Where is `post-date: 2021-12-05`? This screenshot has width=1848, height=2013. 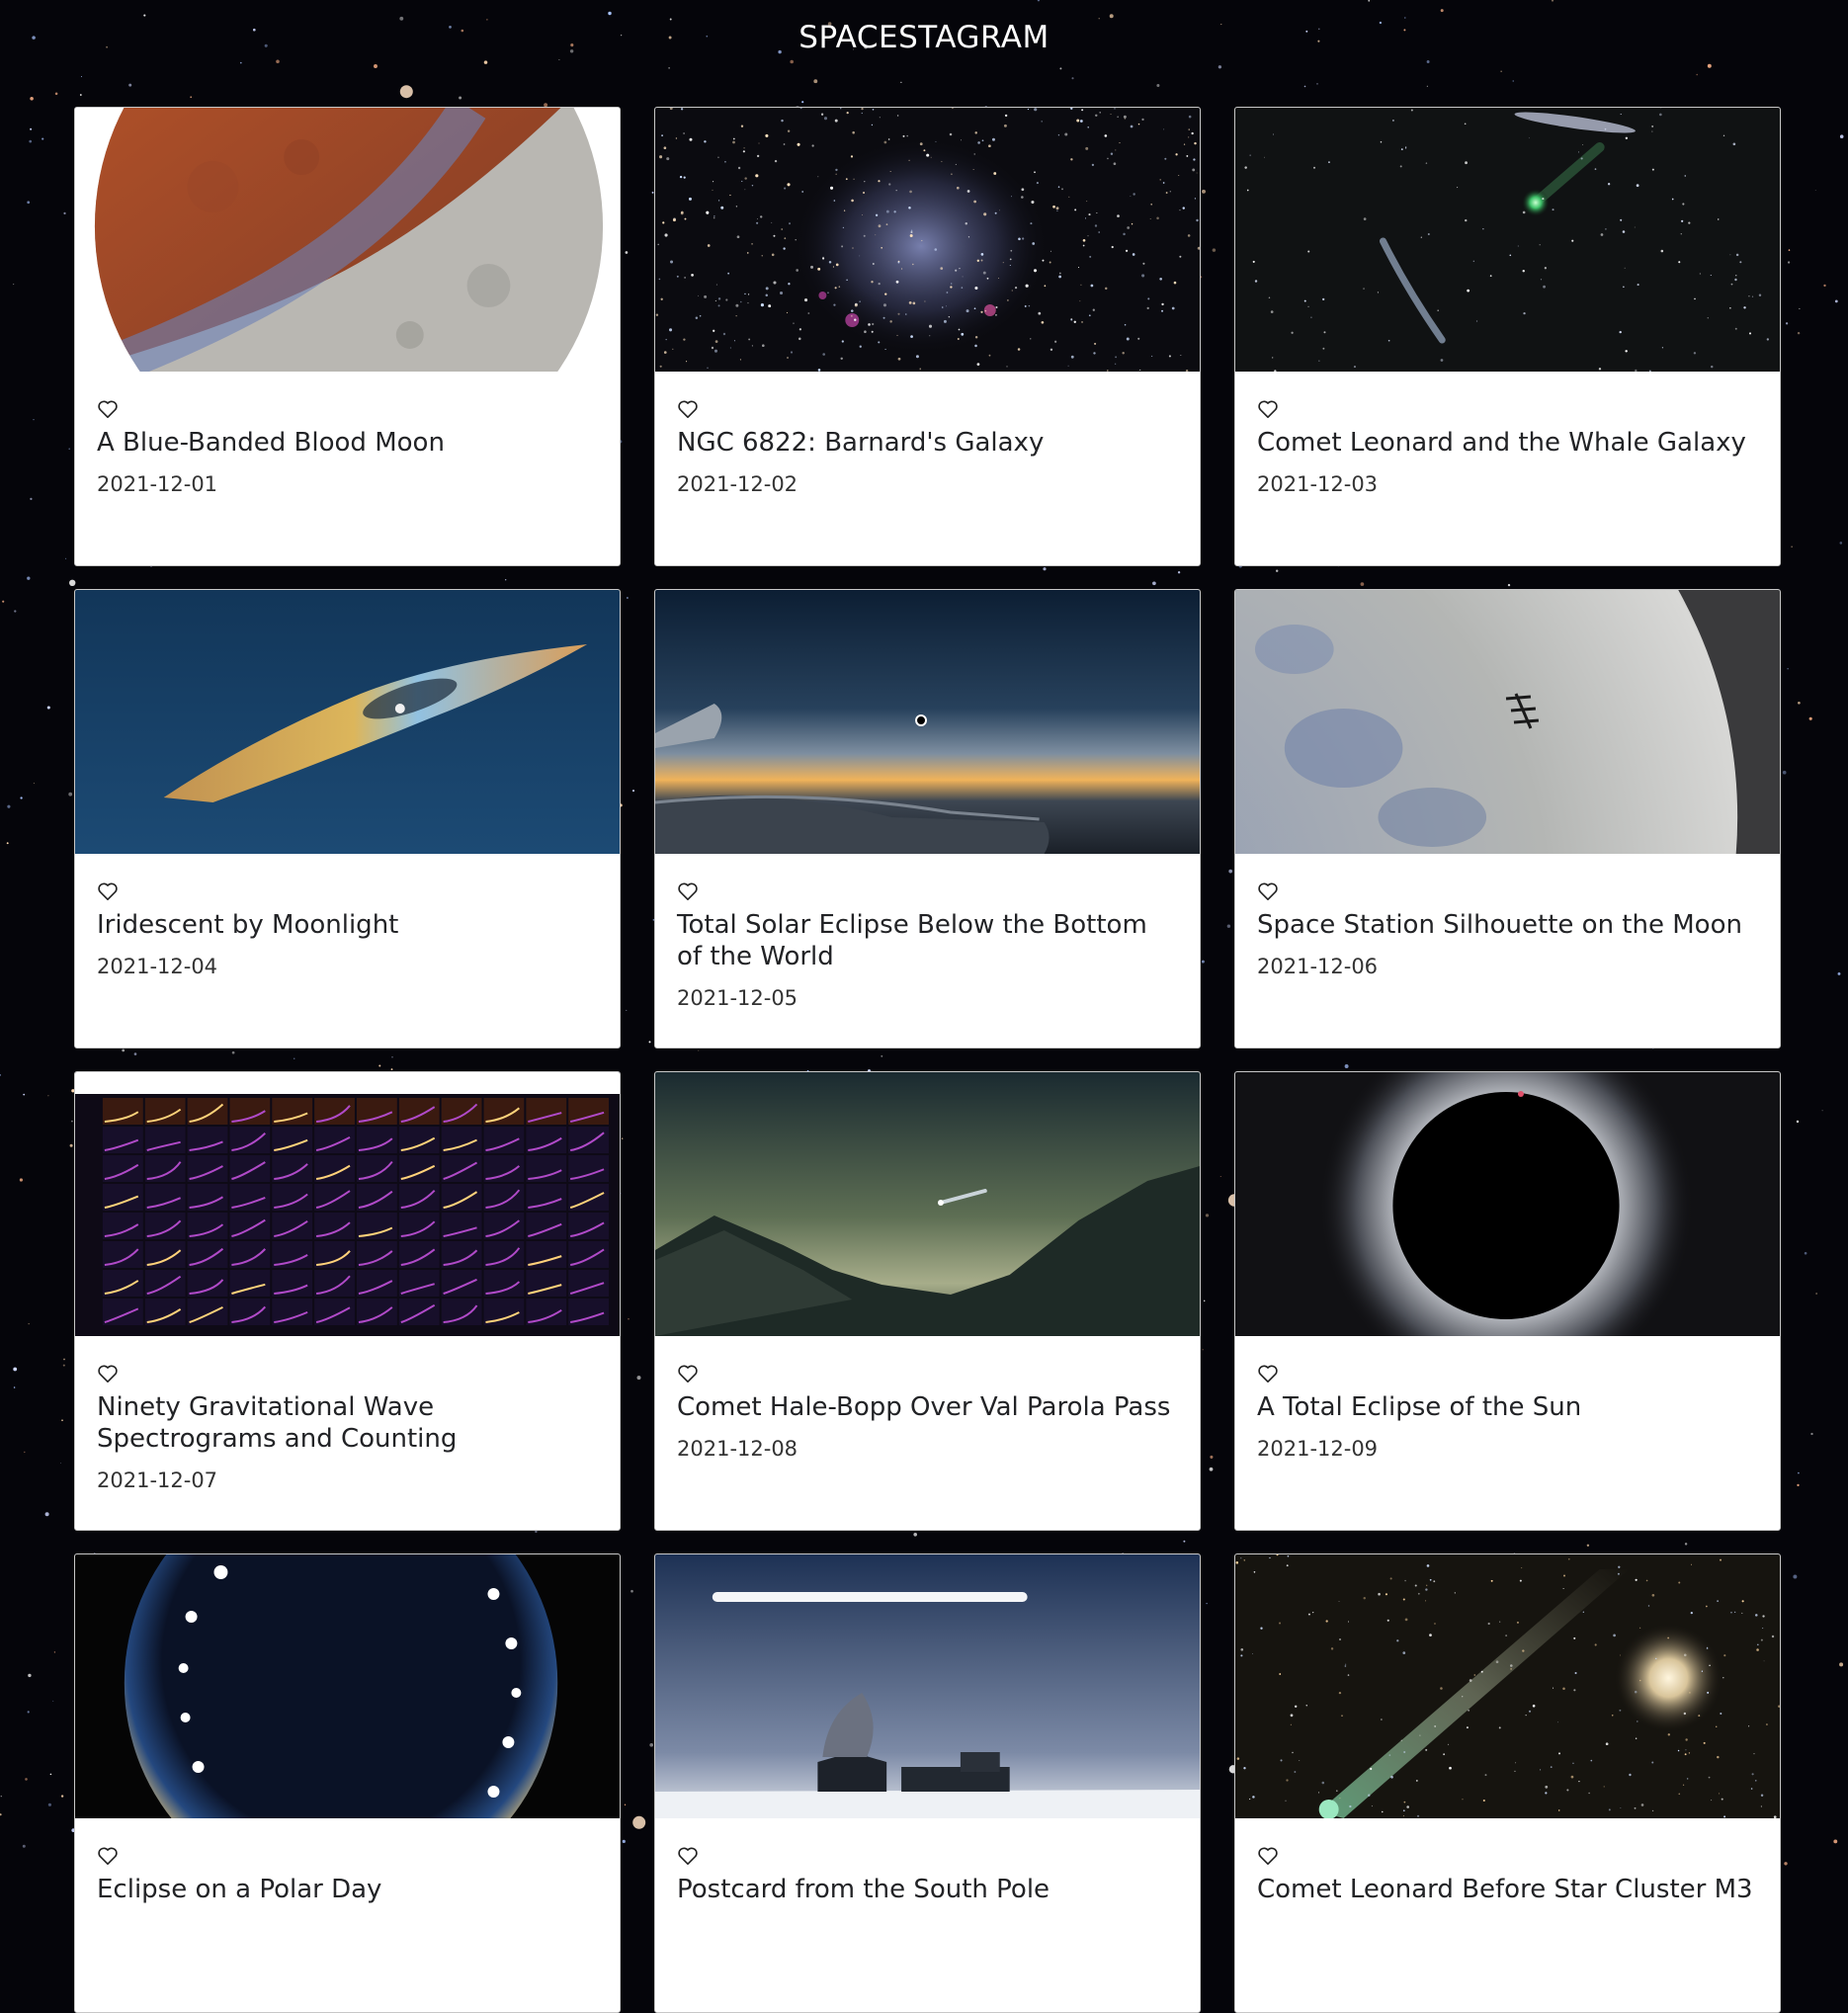 post-date: 2021-12-05 is located at coordinates (927, 998).